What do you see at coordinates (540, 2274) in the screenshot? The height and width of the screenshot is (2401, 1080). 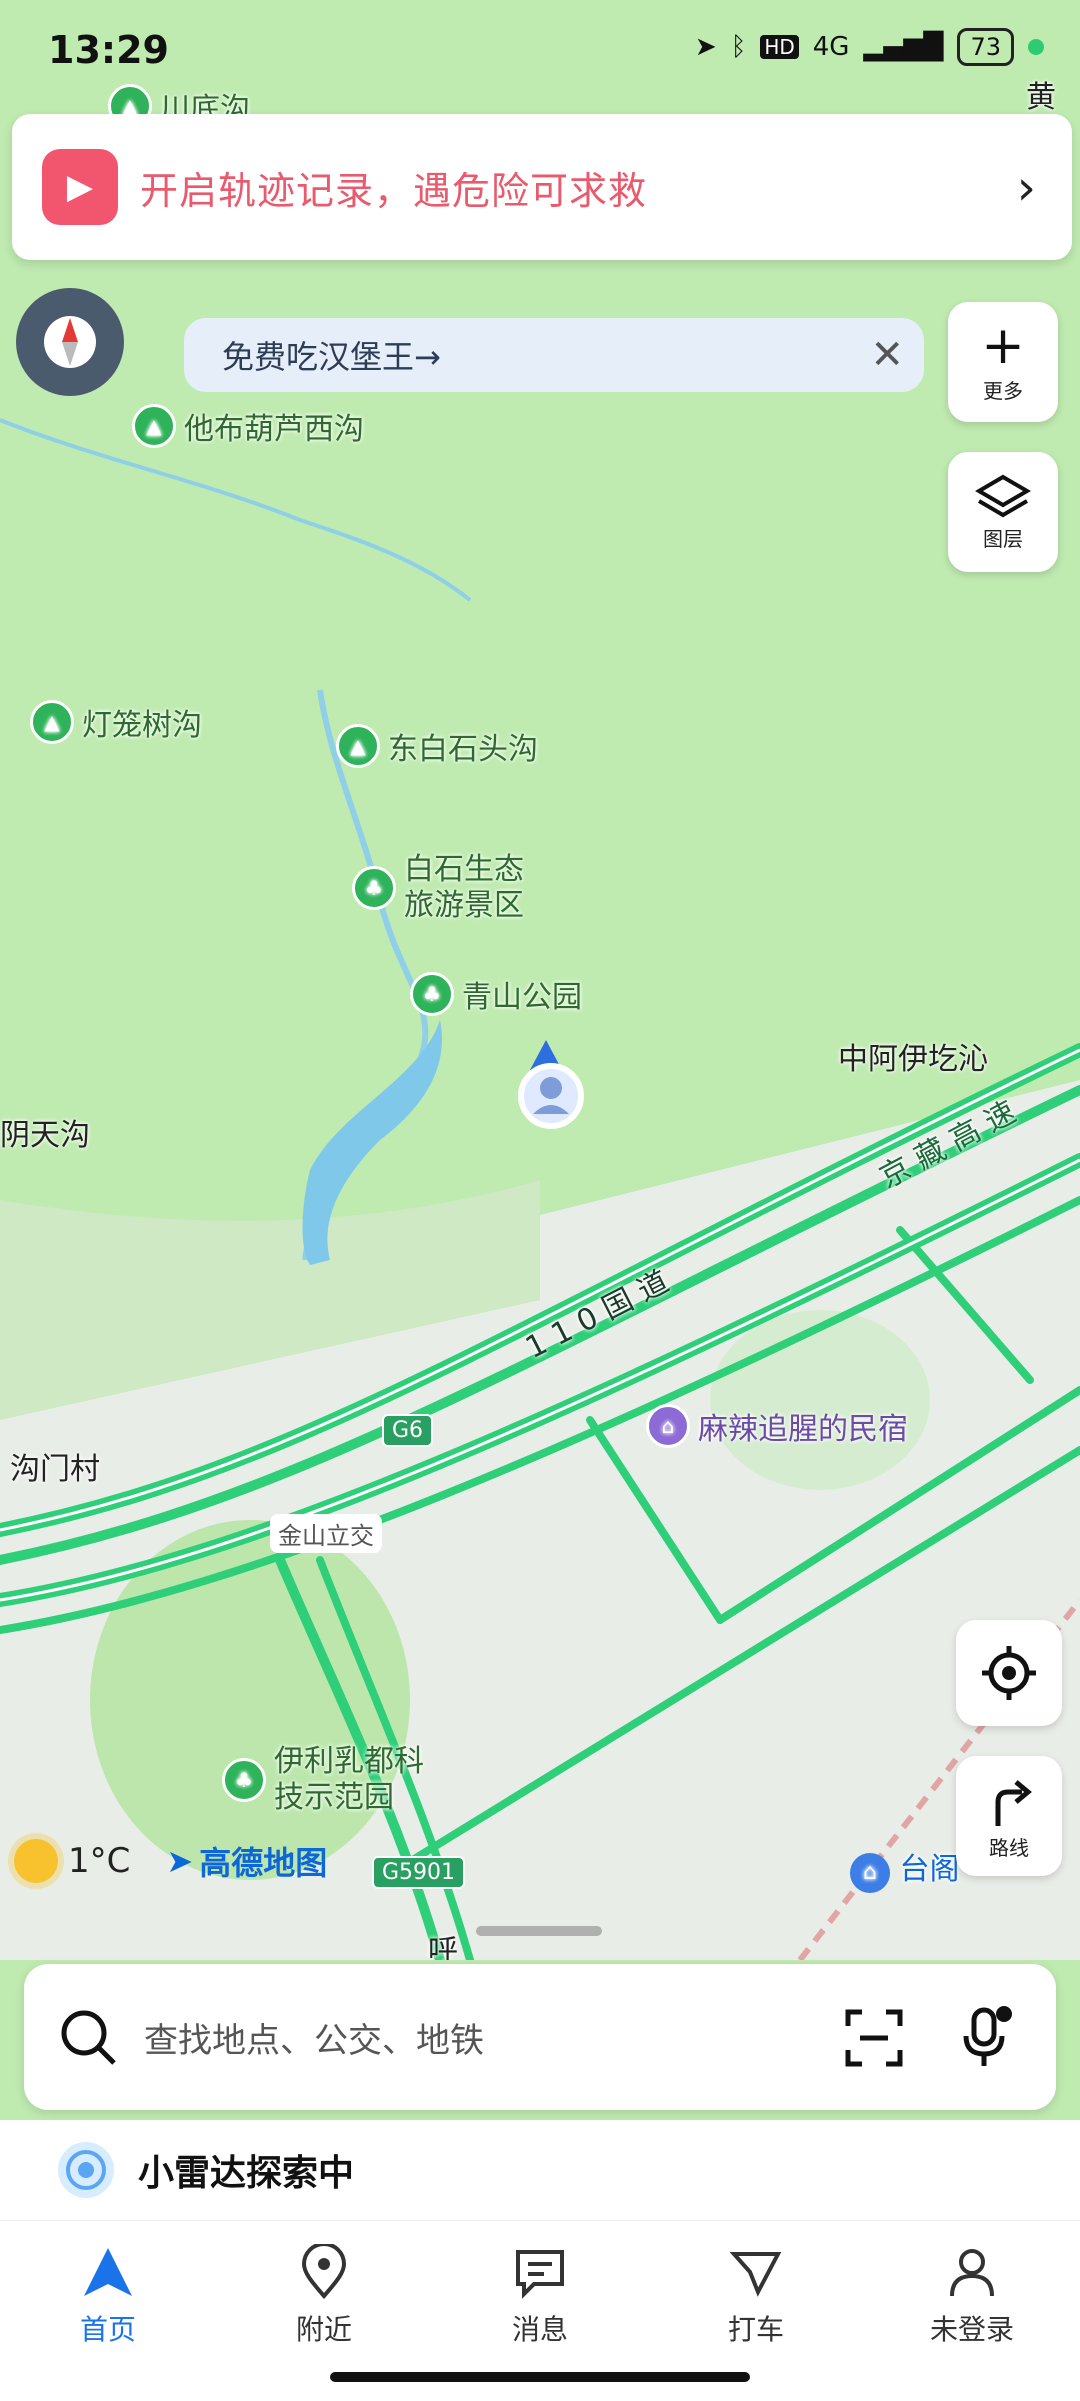 I see `message-icon` at bounding box center [540, 2274].